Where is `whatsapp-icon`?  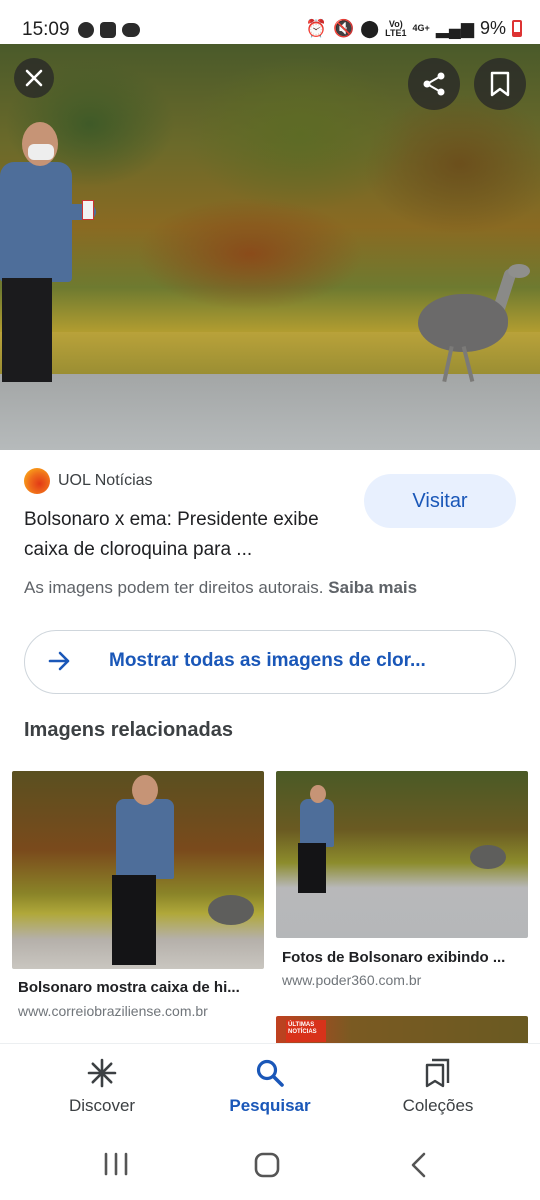 whatsapp-icon is located at coordinates (86, 30).